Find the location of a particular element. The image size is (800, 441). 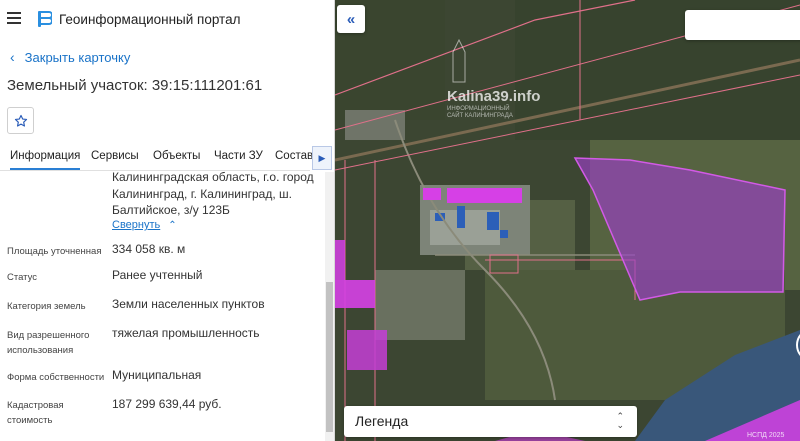

close-card-link: ‹ Закрыть карточку is located at coordinates (70, 57).